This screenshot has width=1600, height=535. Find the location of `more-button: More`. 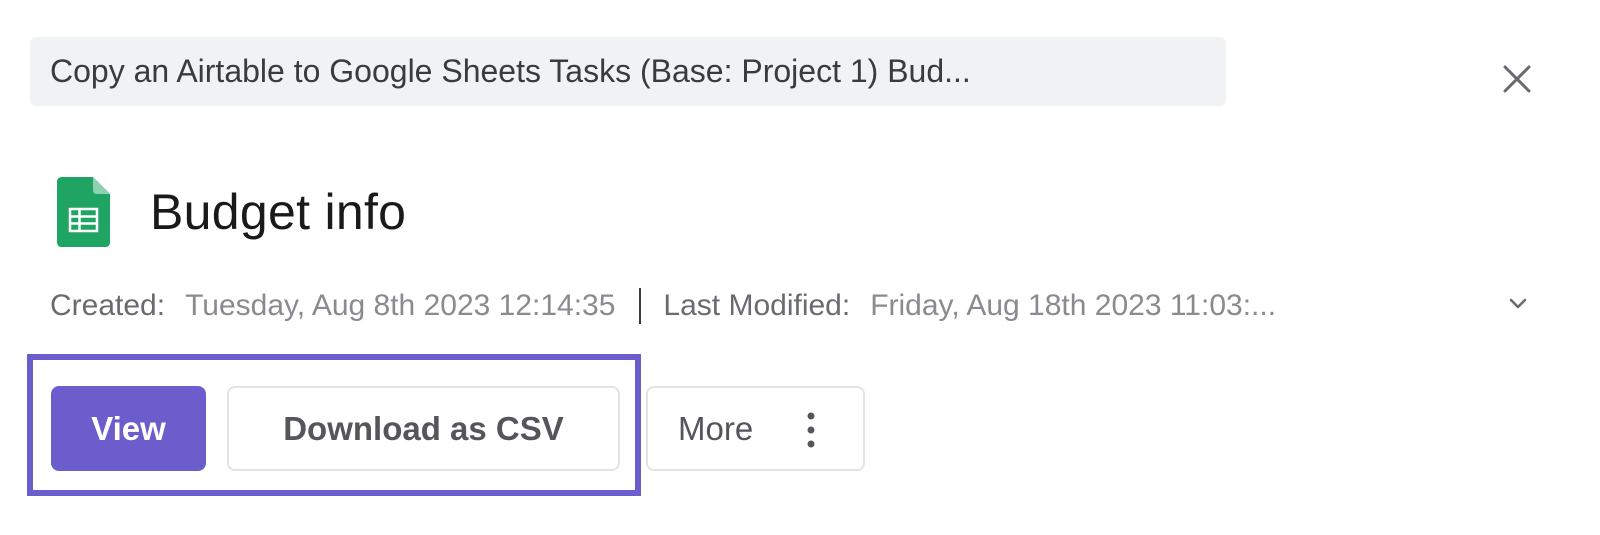

more-button: More is located at coordinates (755, 428).